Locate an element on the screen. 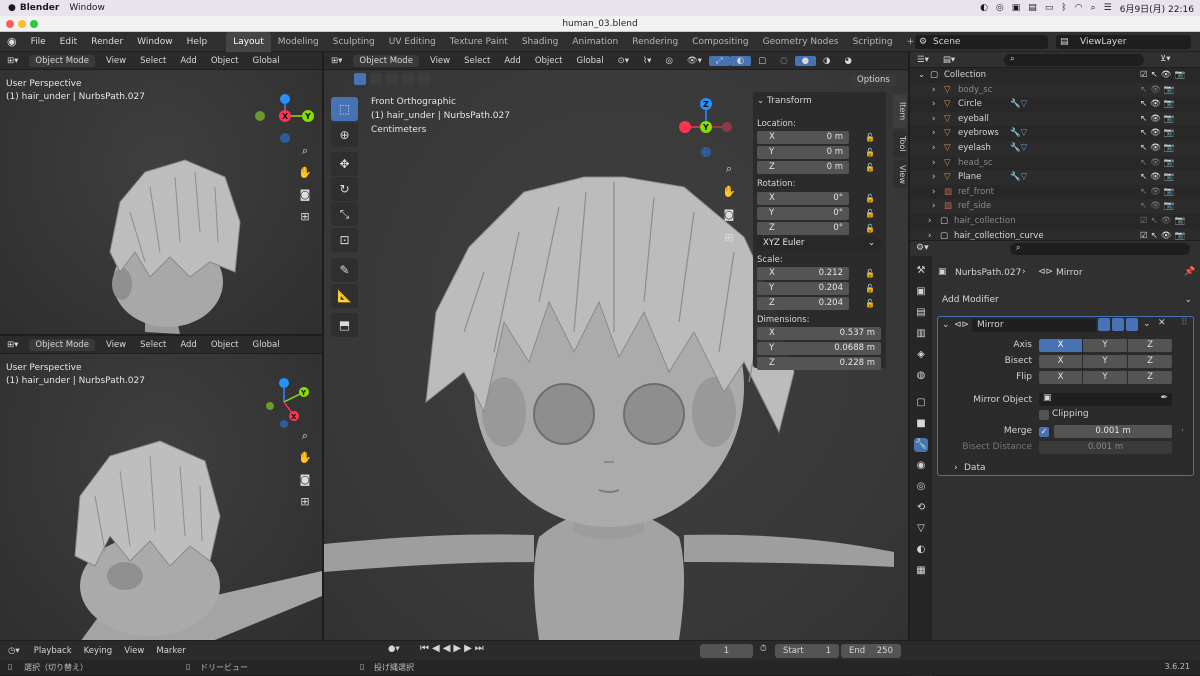 The image size is (1200, 676). select-invert-icon is located at coordinates (408, 79).